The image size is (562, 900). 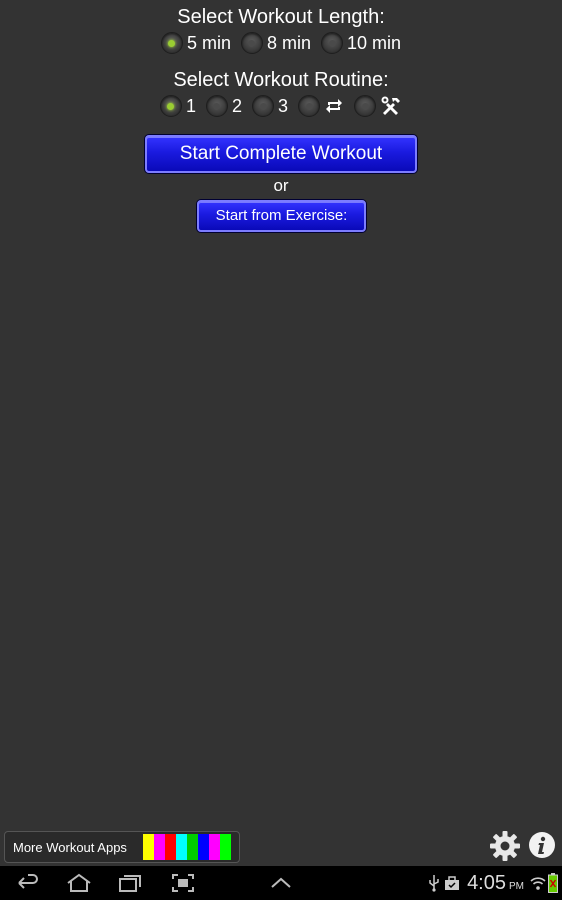 I want to click on back-icon, so click(x=28, y=883).